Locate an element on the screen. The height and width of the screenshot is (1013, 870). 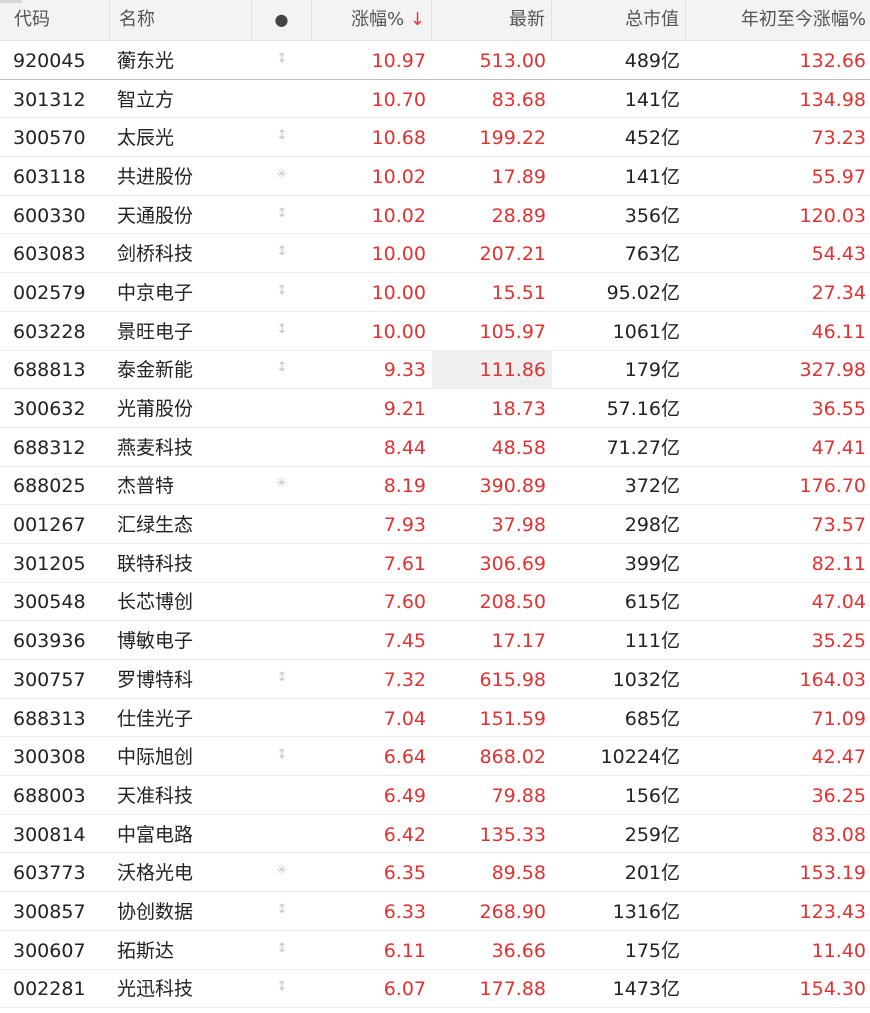
table-row: 002281 光迅科技 ↕ 6.07 177.88 1473亿 154.30 is located at coordinates (435, 989).